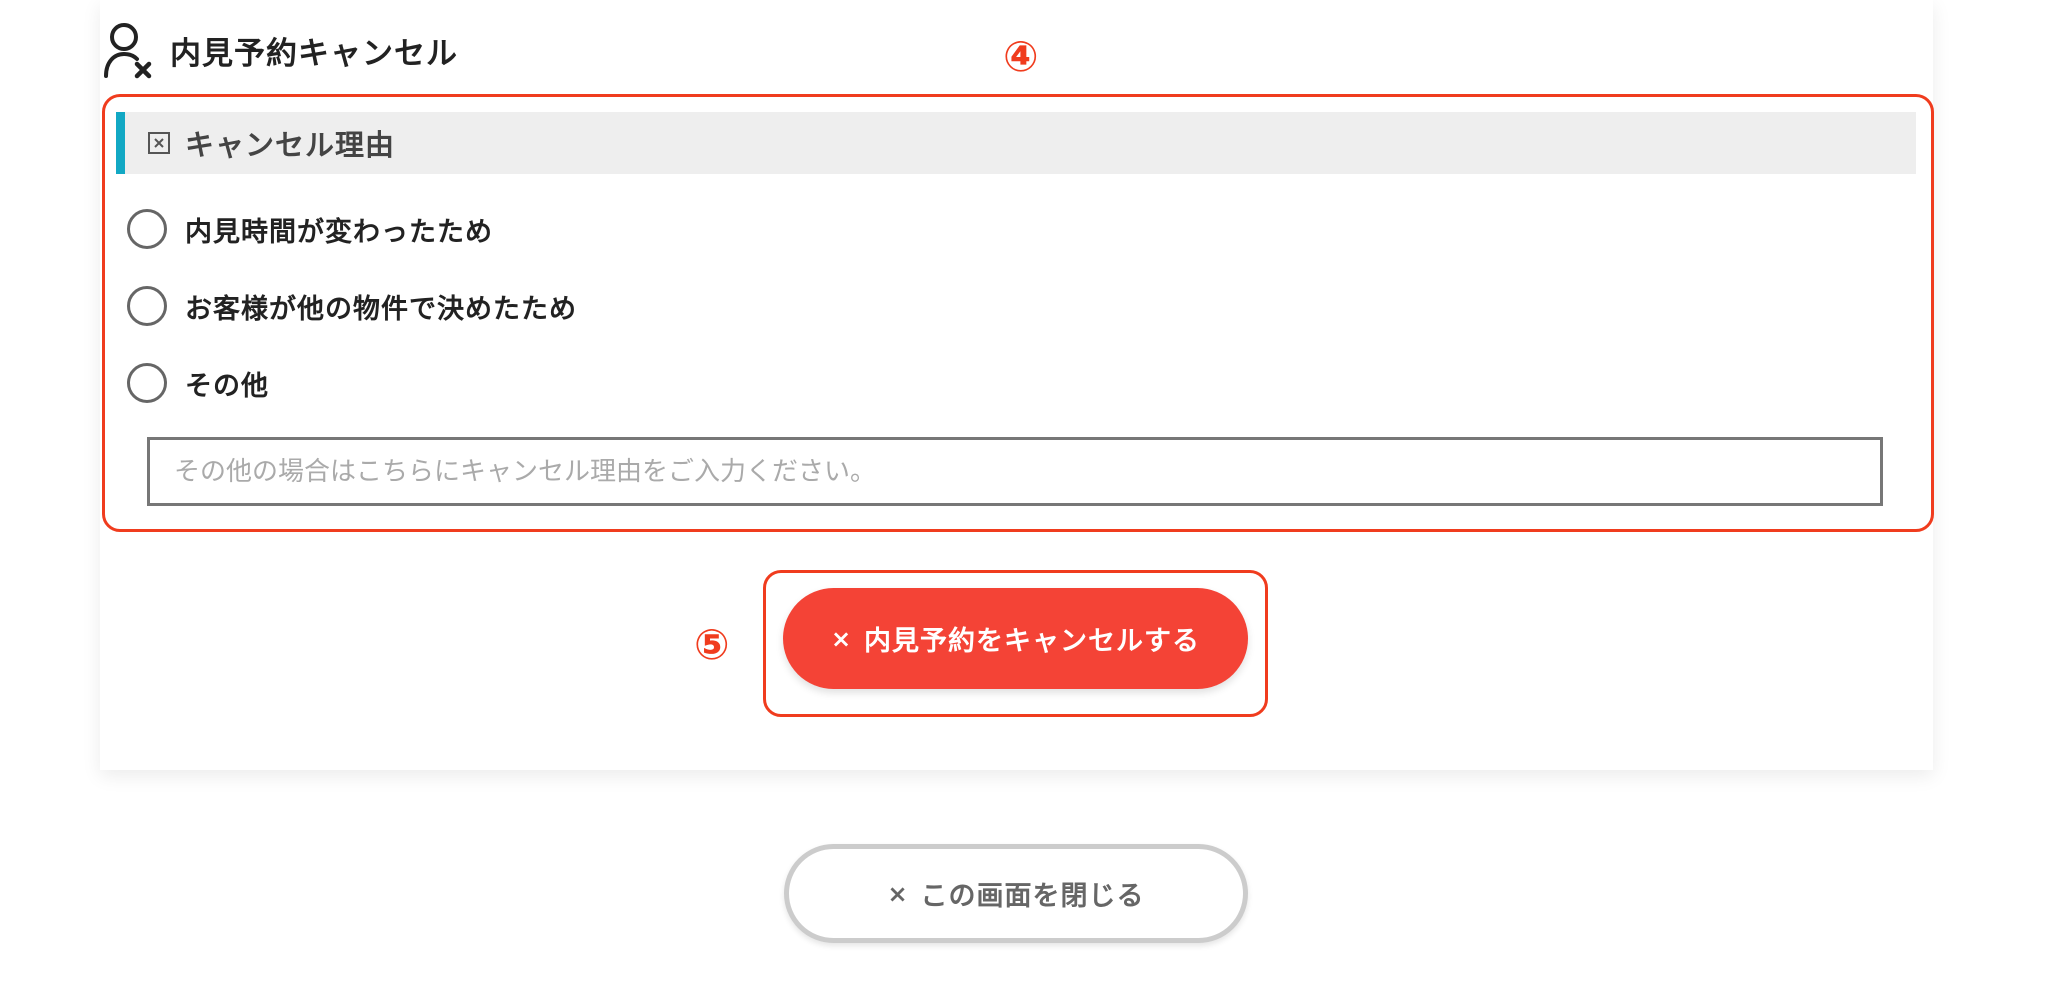 This screenshot has width=2056, height=1002. Describe the element at coordinates (339, 232) in the screenshot. I see `radio-option-label: 内見時間が変わったため` at that location.